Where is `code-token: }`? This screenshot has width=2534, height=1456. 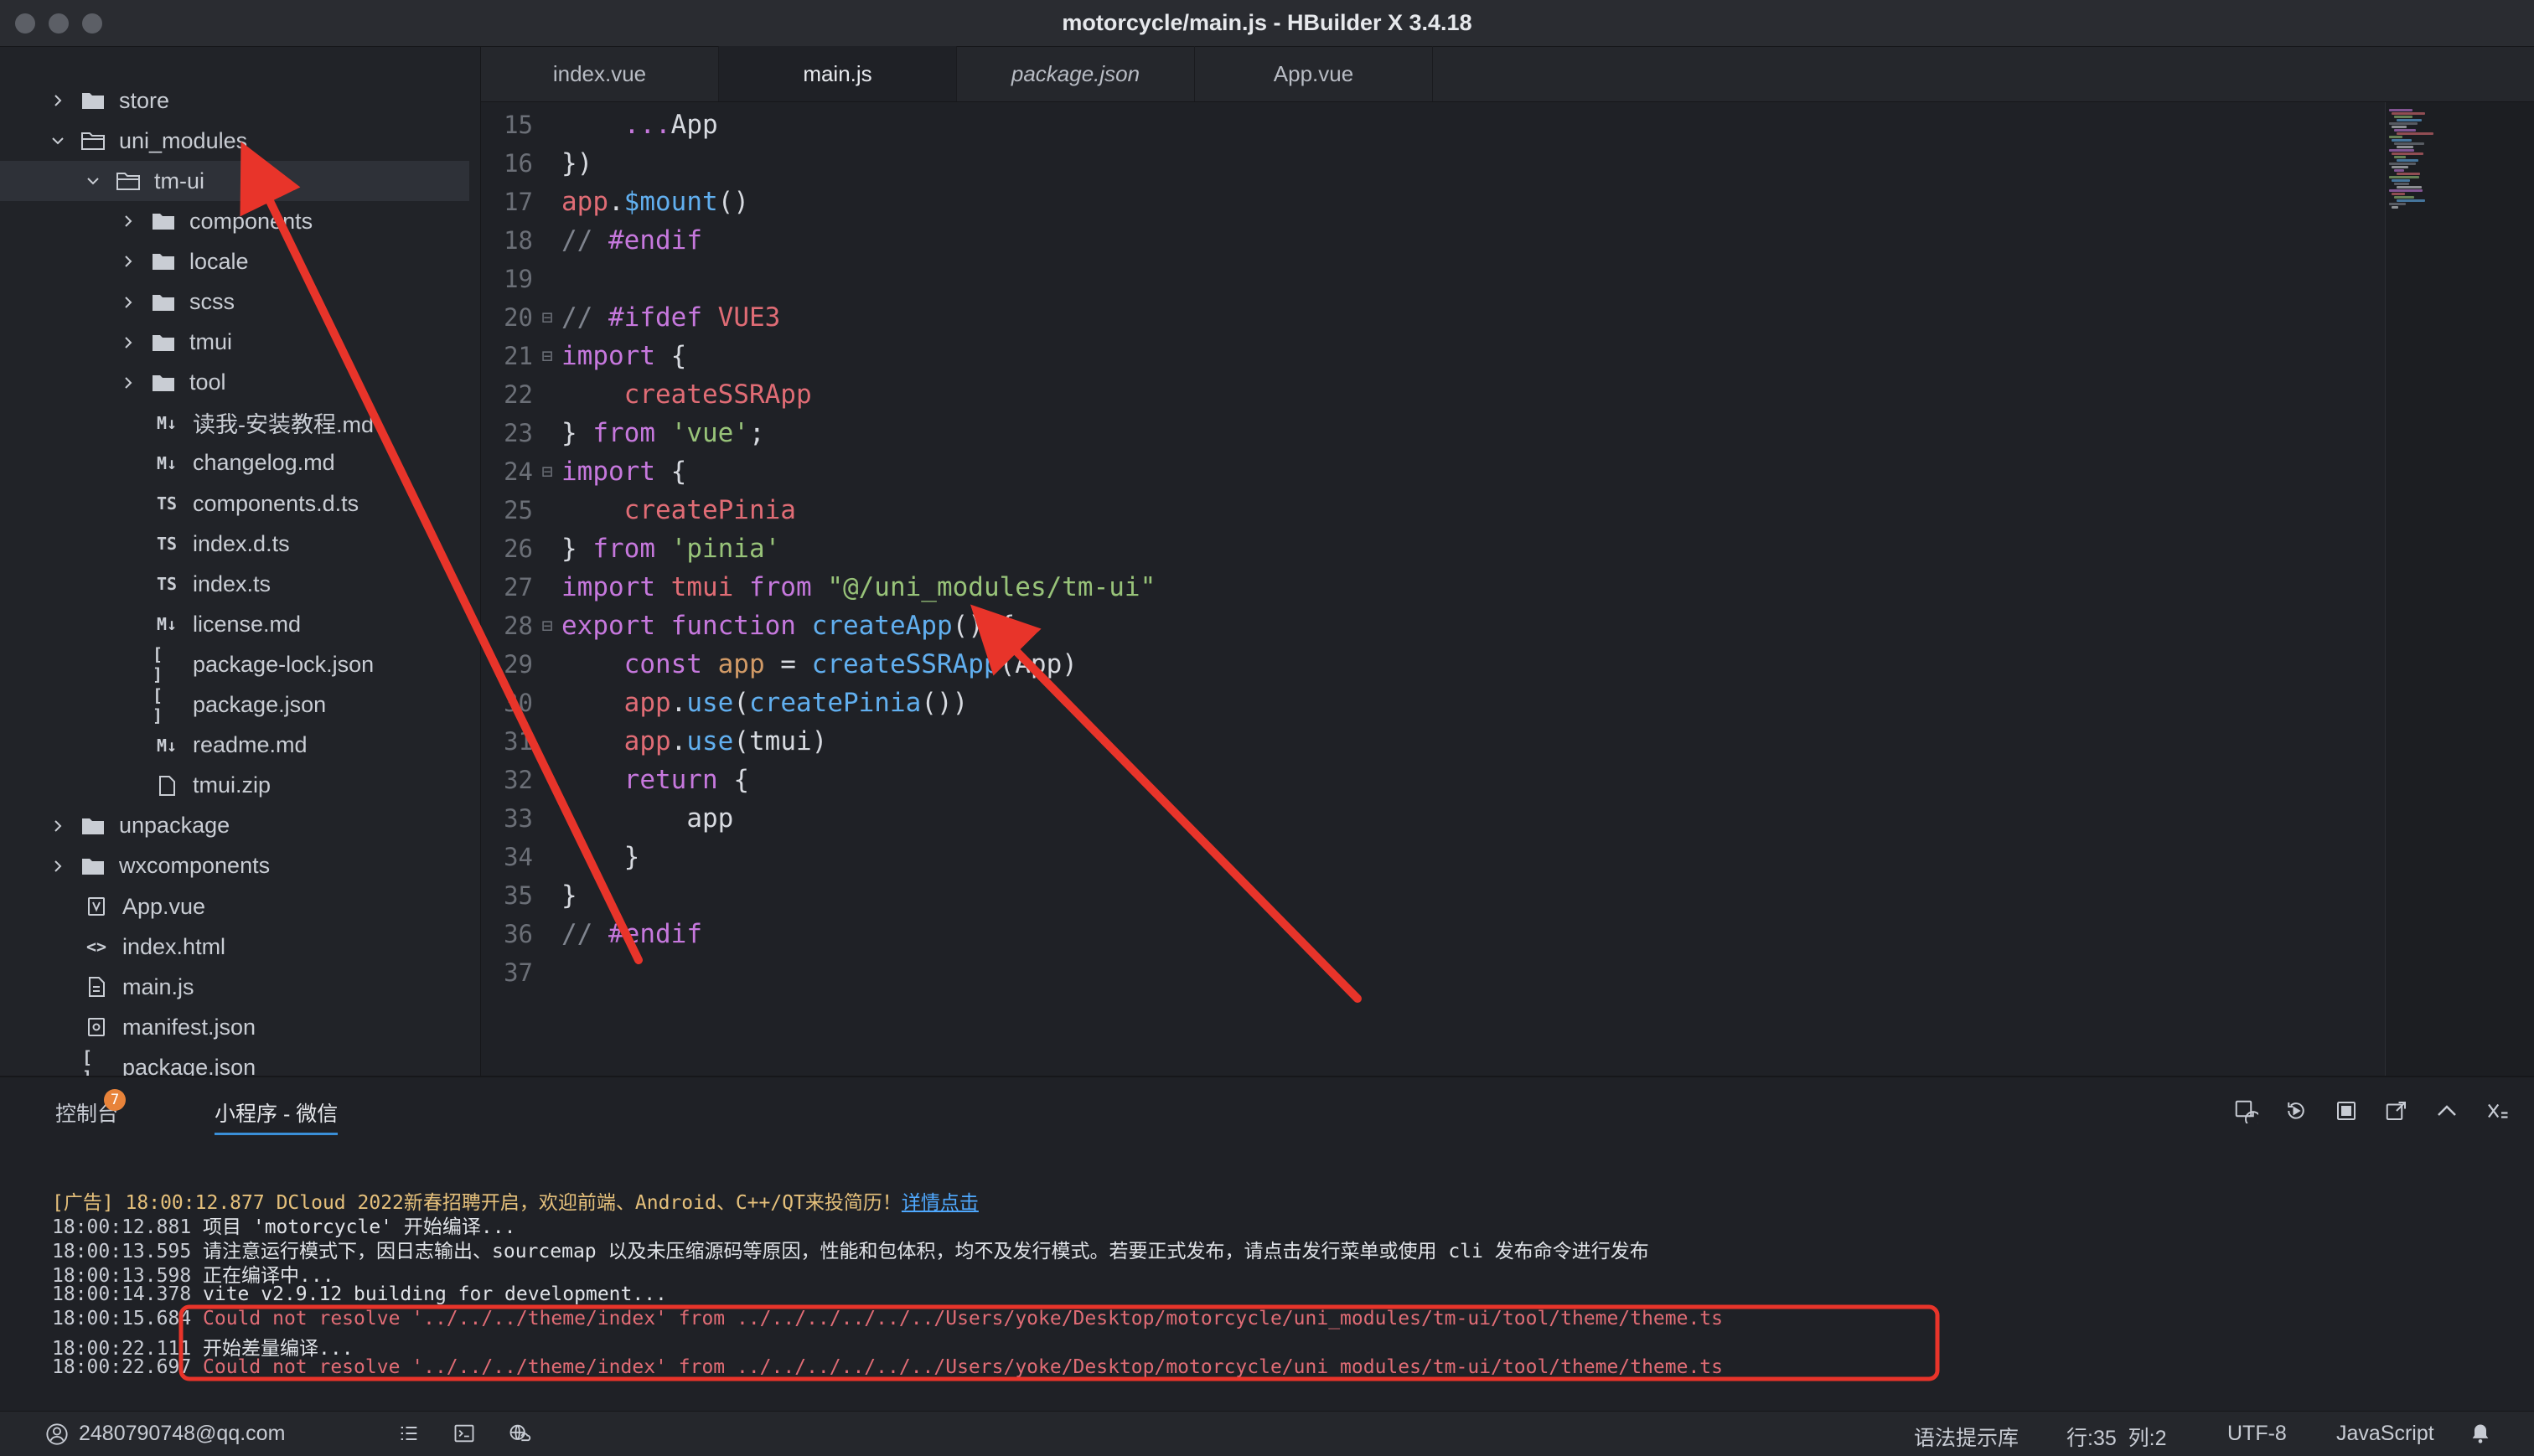 code-token: } is located at coordinates (631, 857).